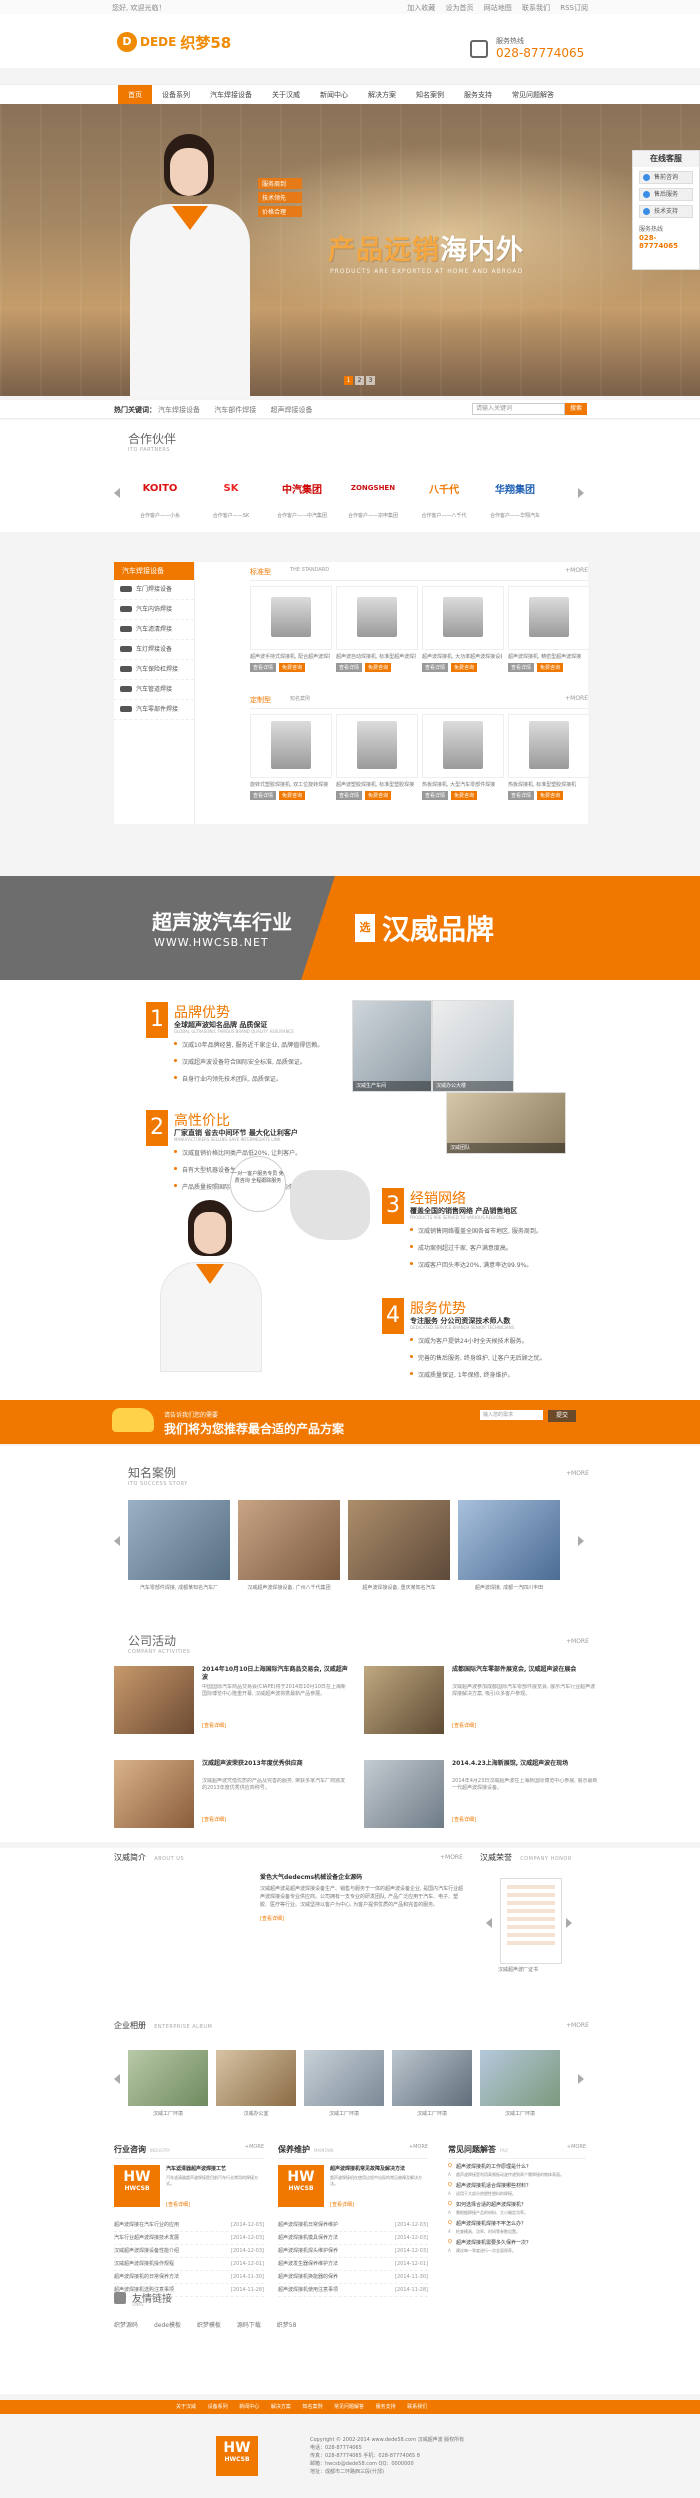 This screenshot has width=700, height=2498. Describe the element at coordinates (364, 1918) in the screenshot. I see `intro-detail-link: [查看详细]` at that location.